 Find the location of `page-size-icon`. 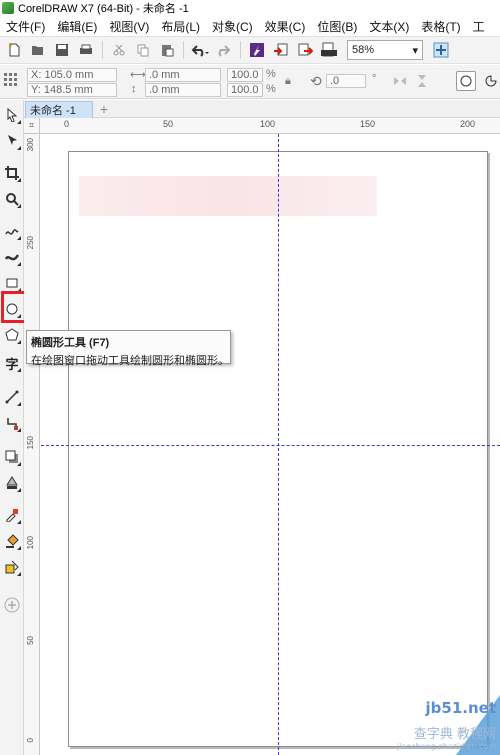

page-size-icon is located at coordinates (11, 81).